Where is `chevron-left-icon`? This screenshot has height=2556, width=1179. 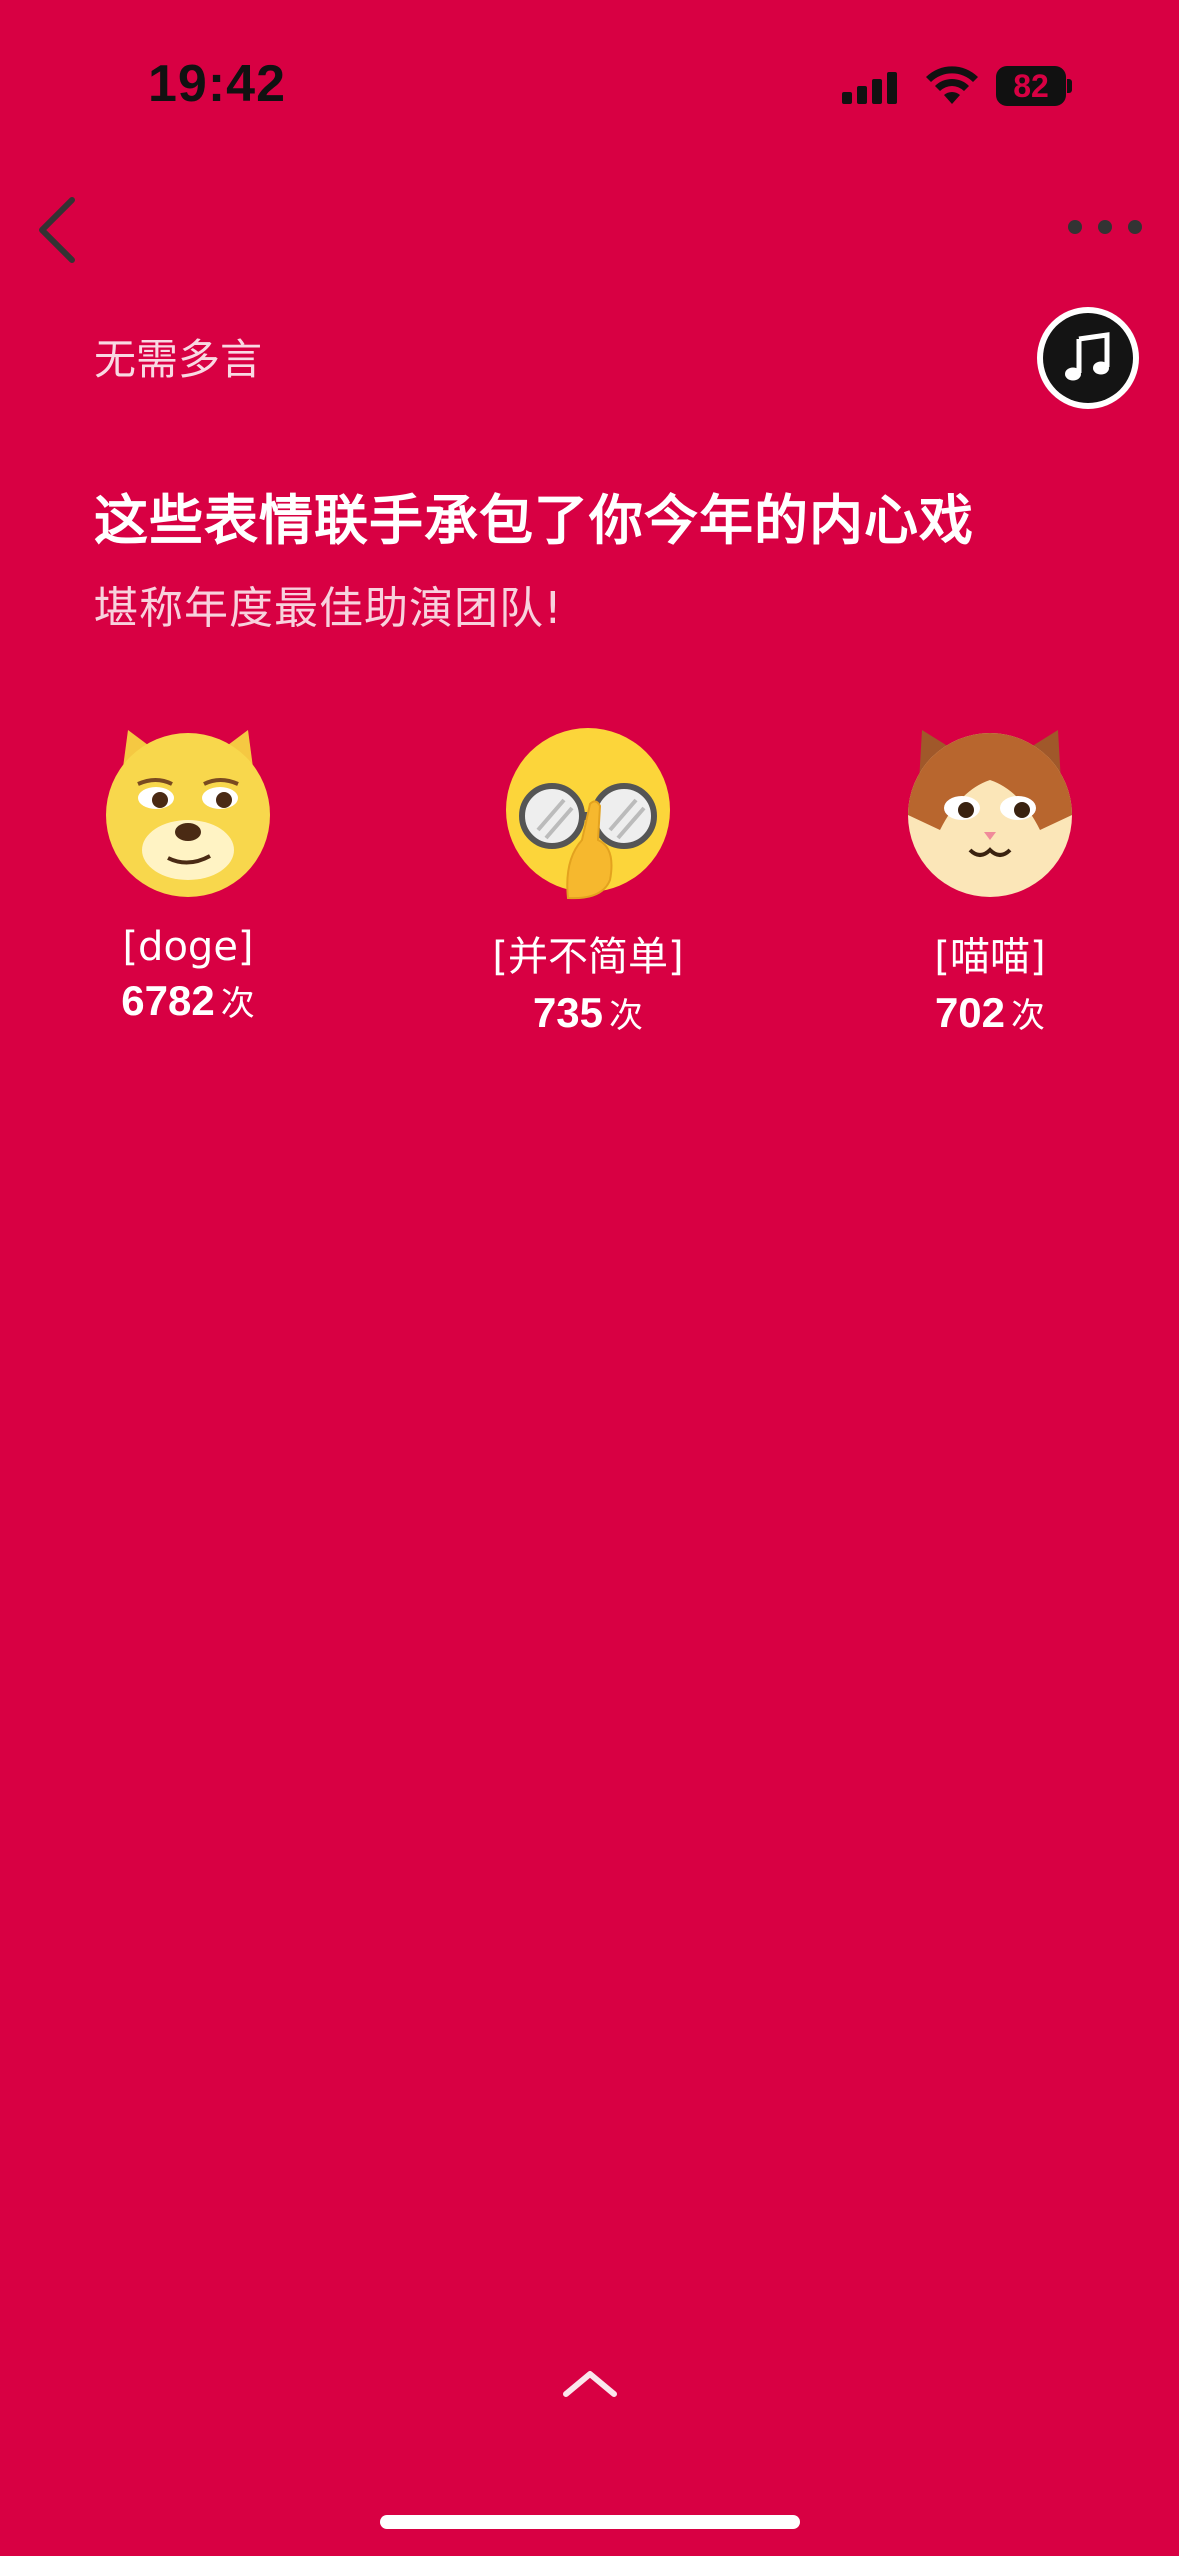 chevron-left-icon is located at coordinates (57, 230).